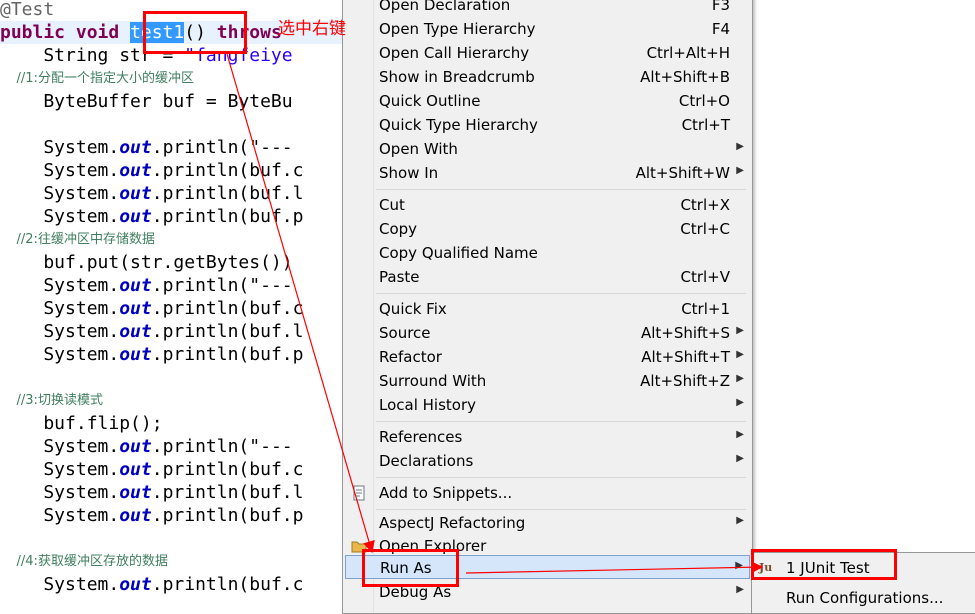  What do you see at coordinates (300, 303) in the screenshot?
I see `arrow-to-run-as` at bounding box center [300, 303].